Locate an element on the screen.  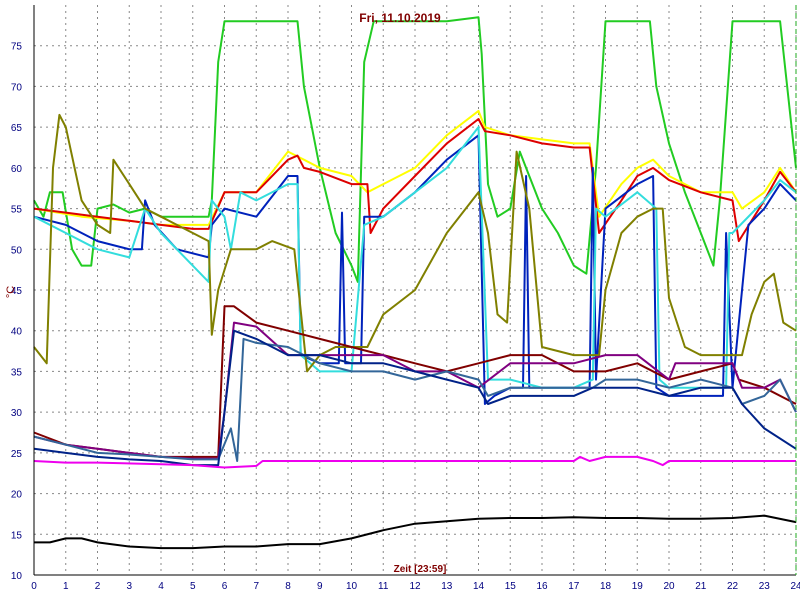
x-tick-label: 0 is located at coordinates (34, 586).